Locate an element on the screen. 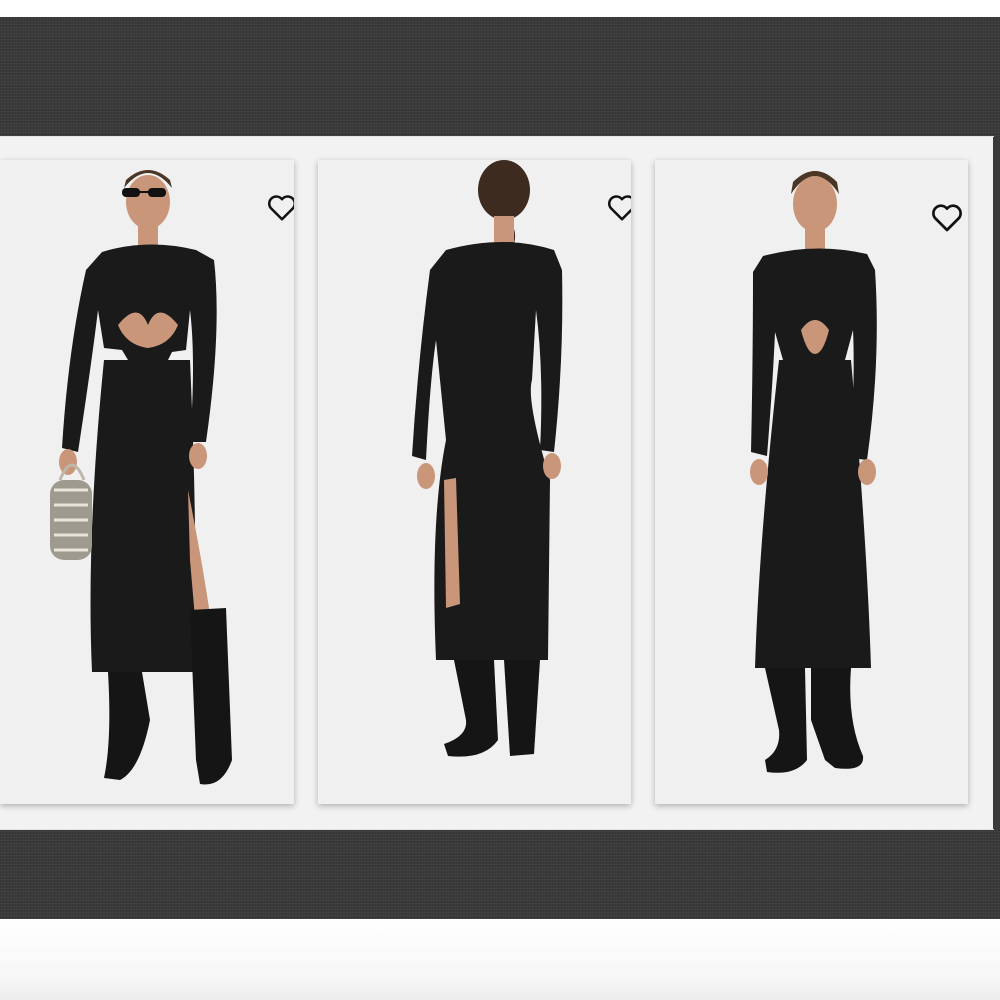 The width and height of the screenshot is (1000, 1000). top-margin is located at coordinates (500, 8).